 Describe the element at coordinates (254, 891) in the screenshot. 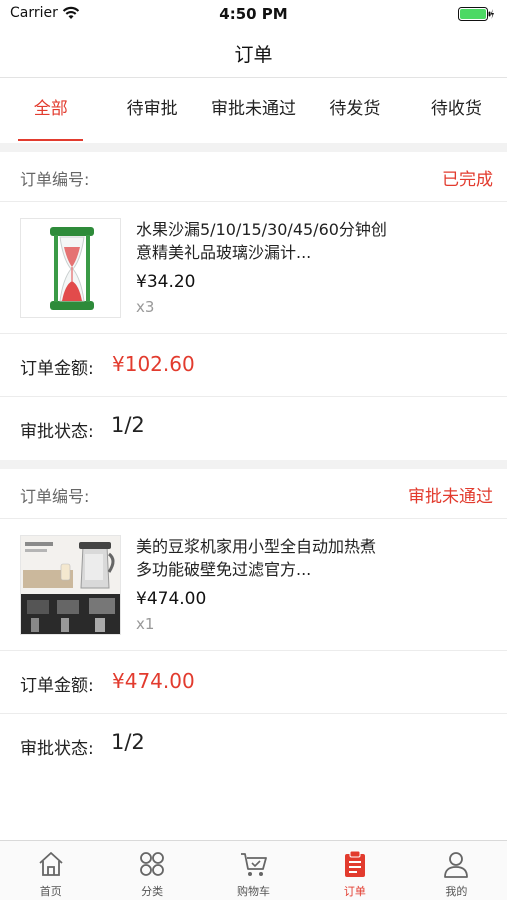

I see `tabbar-label: 购物车` at that location.